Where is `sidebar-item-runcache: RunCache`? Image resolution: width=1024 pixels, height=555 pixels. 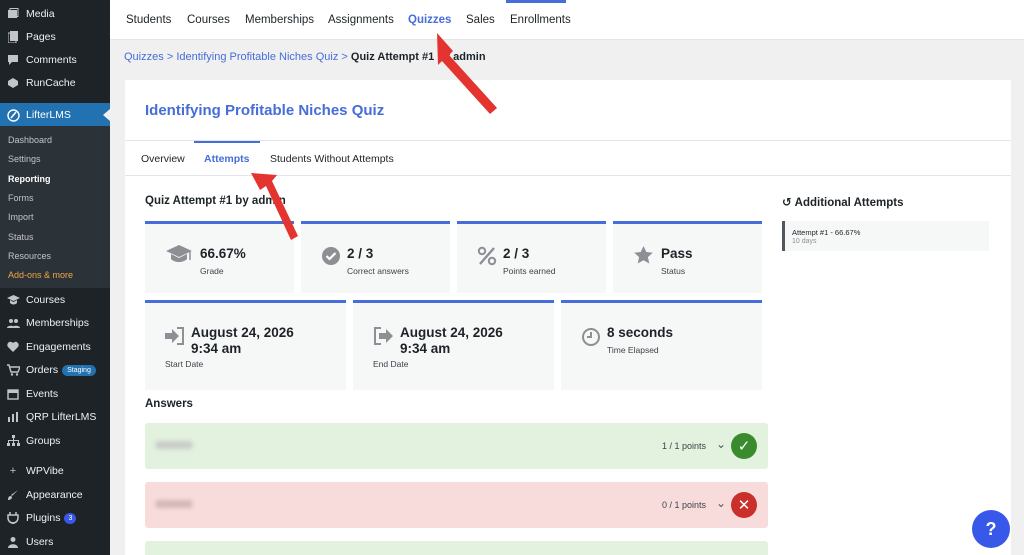
sidebar-item-runcache: RunCache is located at coordinates (55, 83).